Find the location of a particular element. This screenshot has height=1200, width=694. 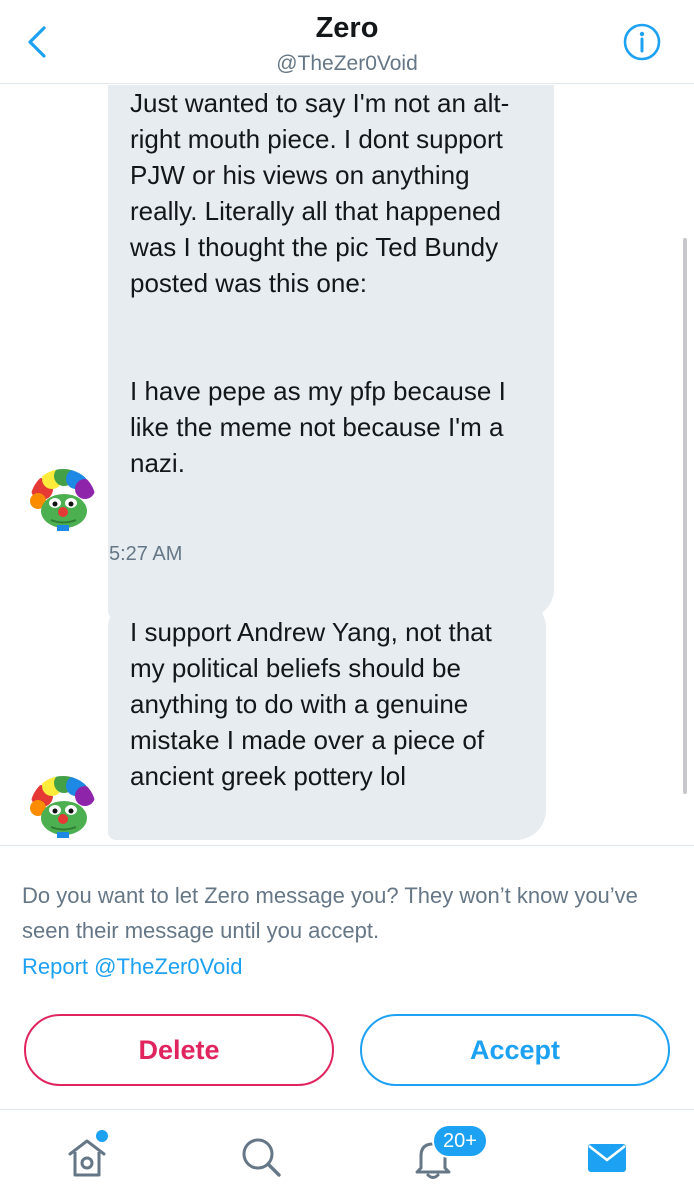

info-button is located at coordinates (642, 42).